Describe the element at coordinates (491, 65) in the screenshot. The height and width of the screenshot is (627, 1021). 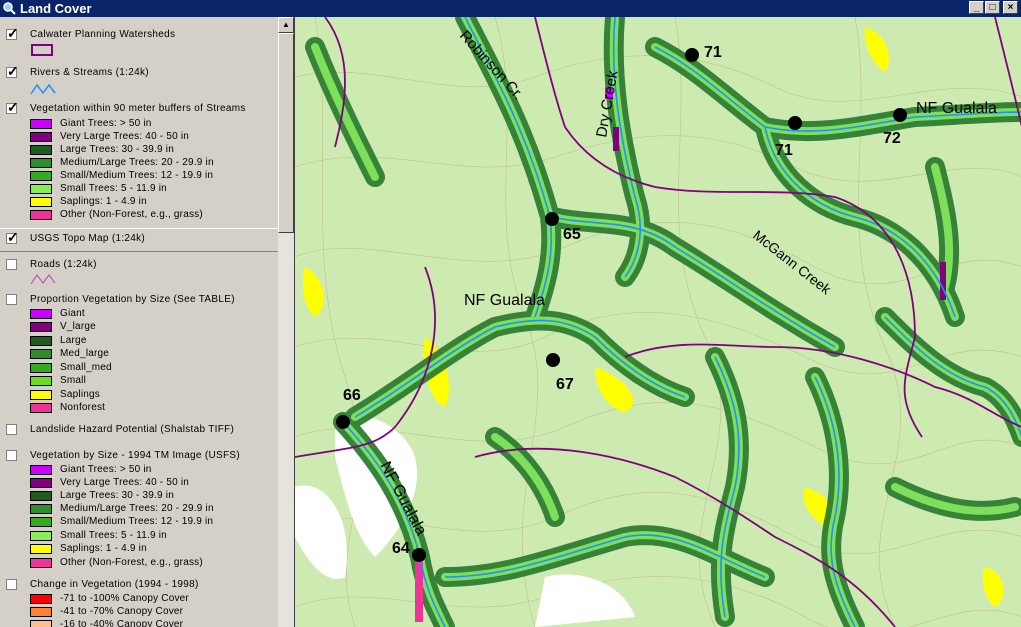
I see `stream-label: Robinson Cr.` at that location.